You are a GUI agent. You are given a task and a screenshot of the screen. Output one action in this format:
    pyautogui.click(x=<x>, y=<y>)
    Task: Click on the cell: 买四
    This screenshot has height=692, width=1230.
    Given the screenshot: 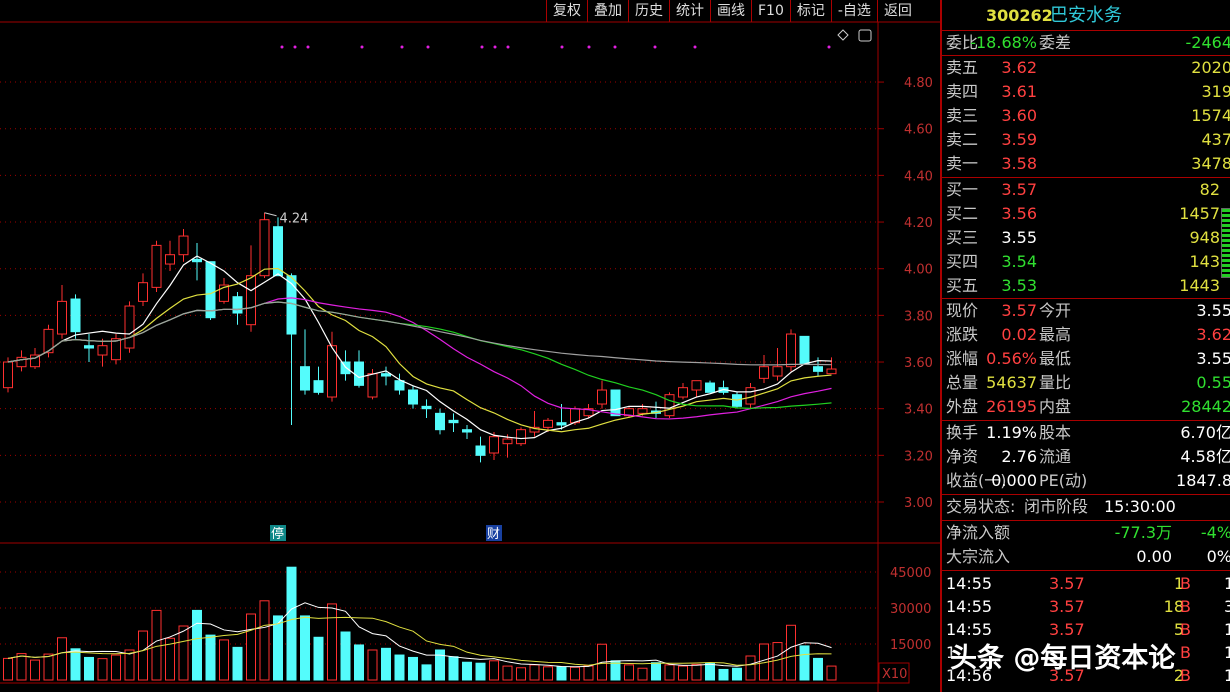 What is the action you would take?
    pyautogui.click(x=962, y=261)
    